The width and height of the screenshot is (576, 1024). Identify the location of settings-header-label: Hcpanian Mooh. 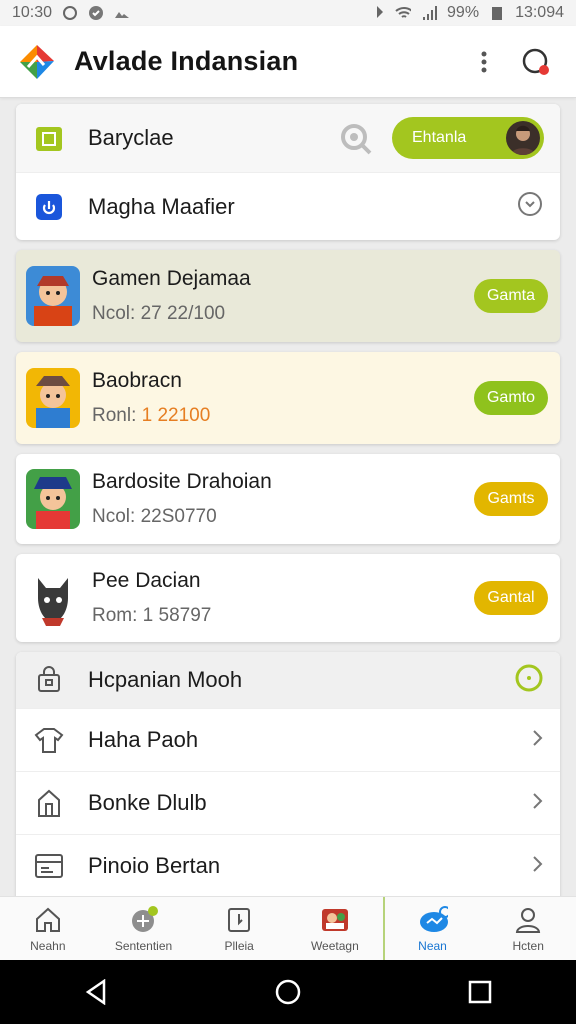
(165, 679).